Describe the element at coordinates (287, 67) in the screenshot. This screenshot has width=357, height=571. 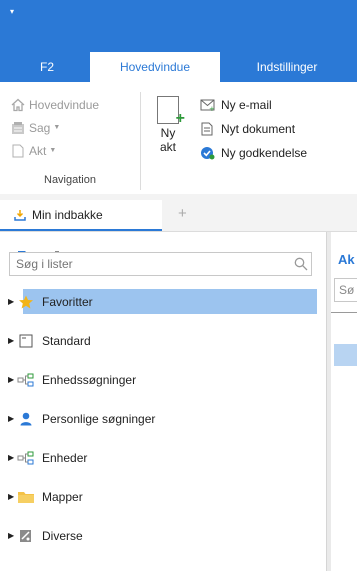
I see `tab-indstillinger: Indstillinger` at that location.